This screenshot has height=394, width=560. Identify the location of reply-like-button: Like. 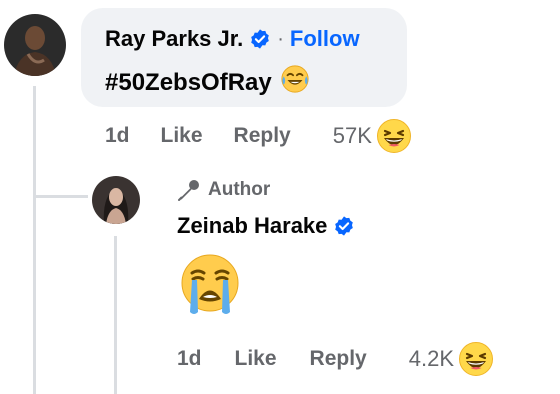
(256, 359).